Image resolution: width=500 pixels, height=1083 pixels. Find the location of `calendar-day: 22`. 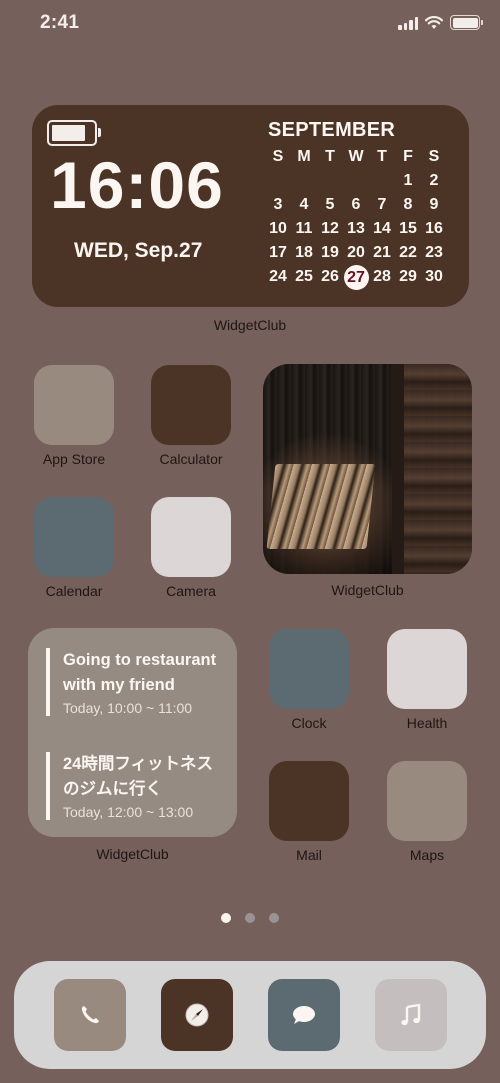

calendar-day: 22 is located at coordinates (408, 252).